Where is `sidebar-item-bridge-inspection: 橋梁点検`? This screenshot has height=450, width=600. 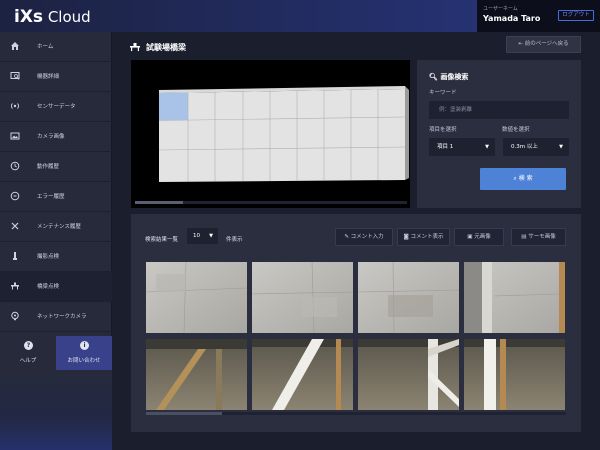 sidebar-item-bridge-inspection: 橋梁点検 is located at coordinates (56, 287).